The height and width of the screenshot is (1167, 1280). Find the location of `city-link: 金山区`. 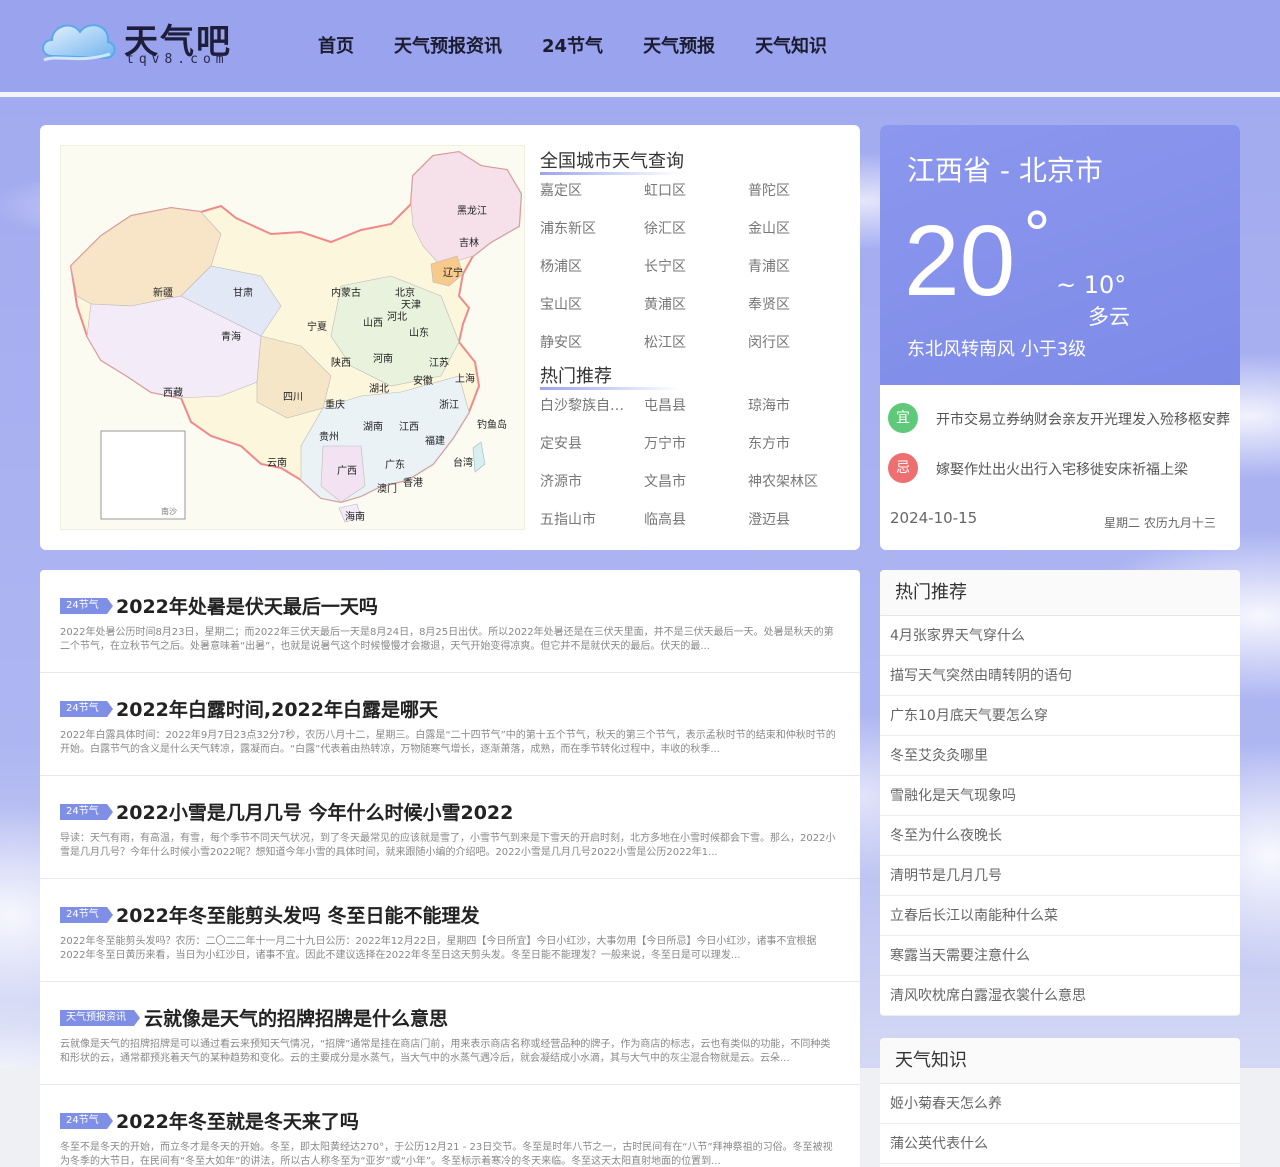

city-link: 金山区 is located at coordinates (800, 238).